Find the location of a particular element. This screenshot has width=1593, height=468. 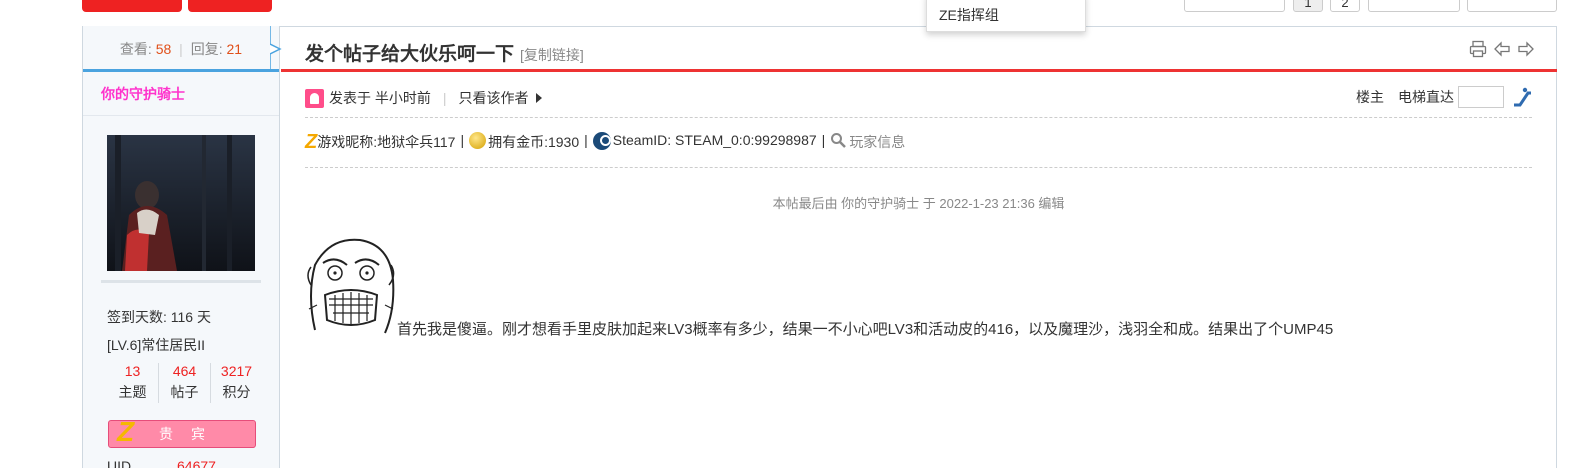

thread-stats: 查看: 58 | 回复: 21 is located at coordinates (181, 49).